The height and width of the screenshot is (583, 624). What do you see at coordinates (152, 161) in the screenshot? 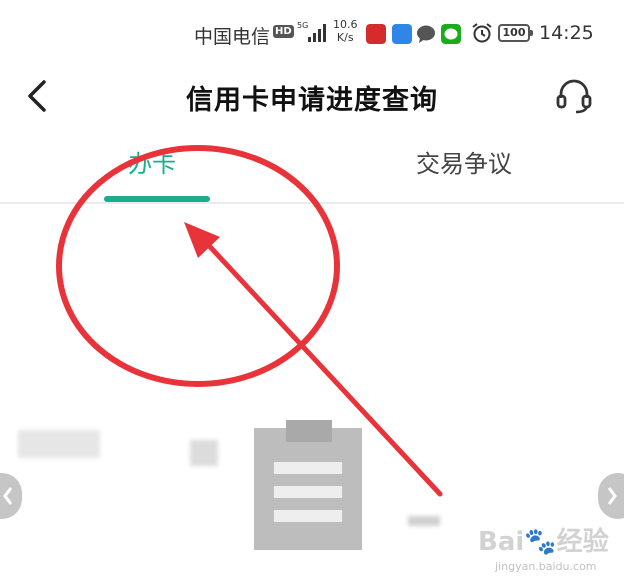
I see `tab-card-application: 办卡` at bounding box center [152, 161].